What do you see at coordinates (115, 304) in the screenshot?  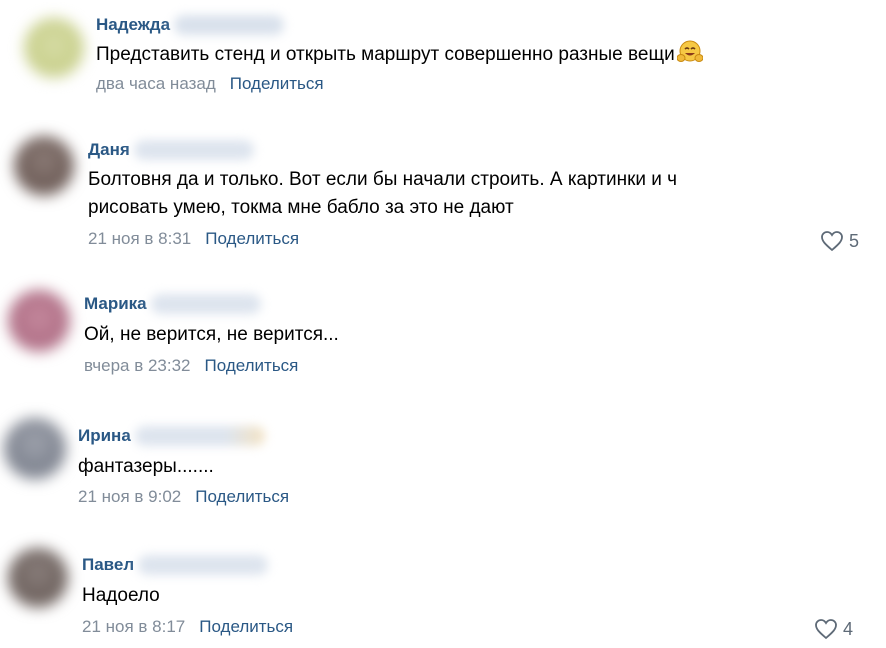 I see `author-name: Марика` at bounding box center [115, 304].